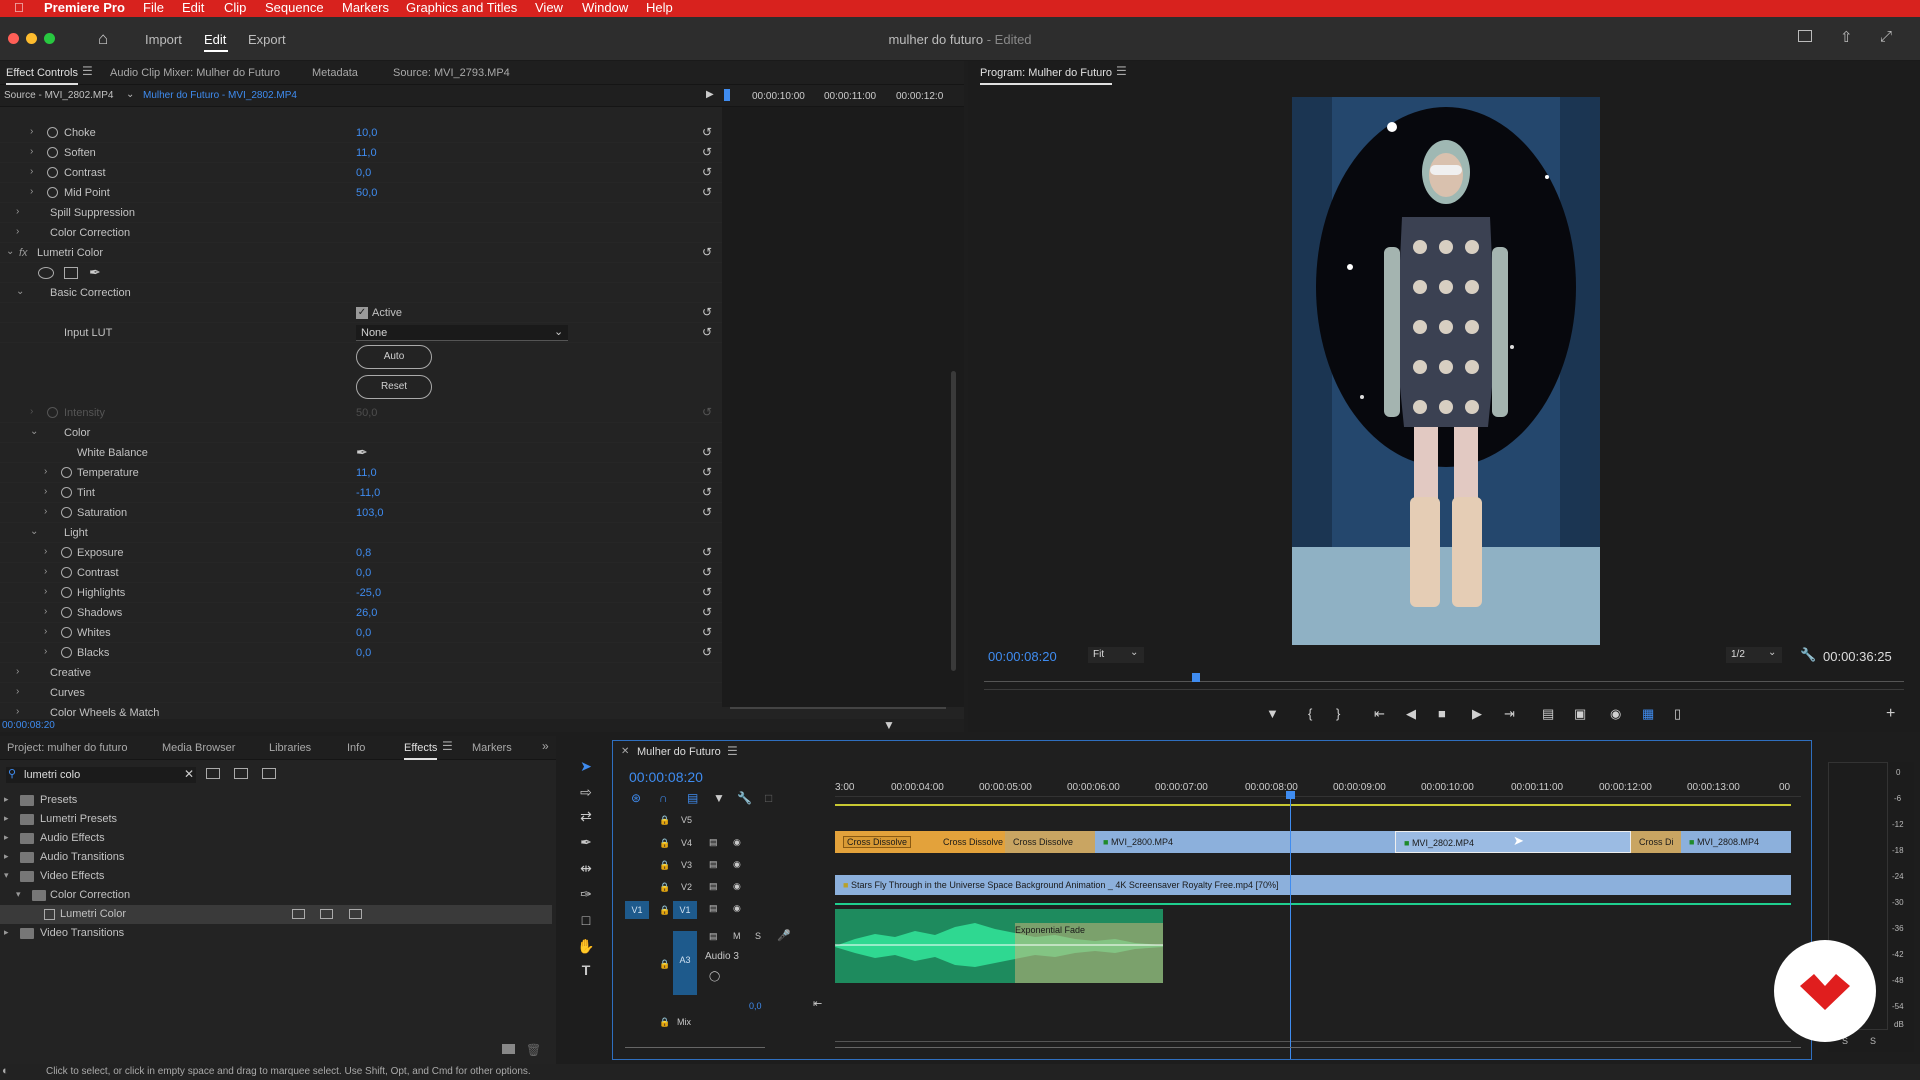 Image resolution: width=1920 pixels, height=1080 pixels. Describe the element at coordinates (586, 794) in the screenshot. I see `track-select-tool-icon: ⇨` at that location.